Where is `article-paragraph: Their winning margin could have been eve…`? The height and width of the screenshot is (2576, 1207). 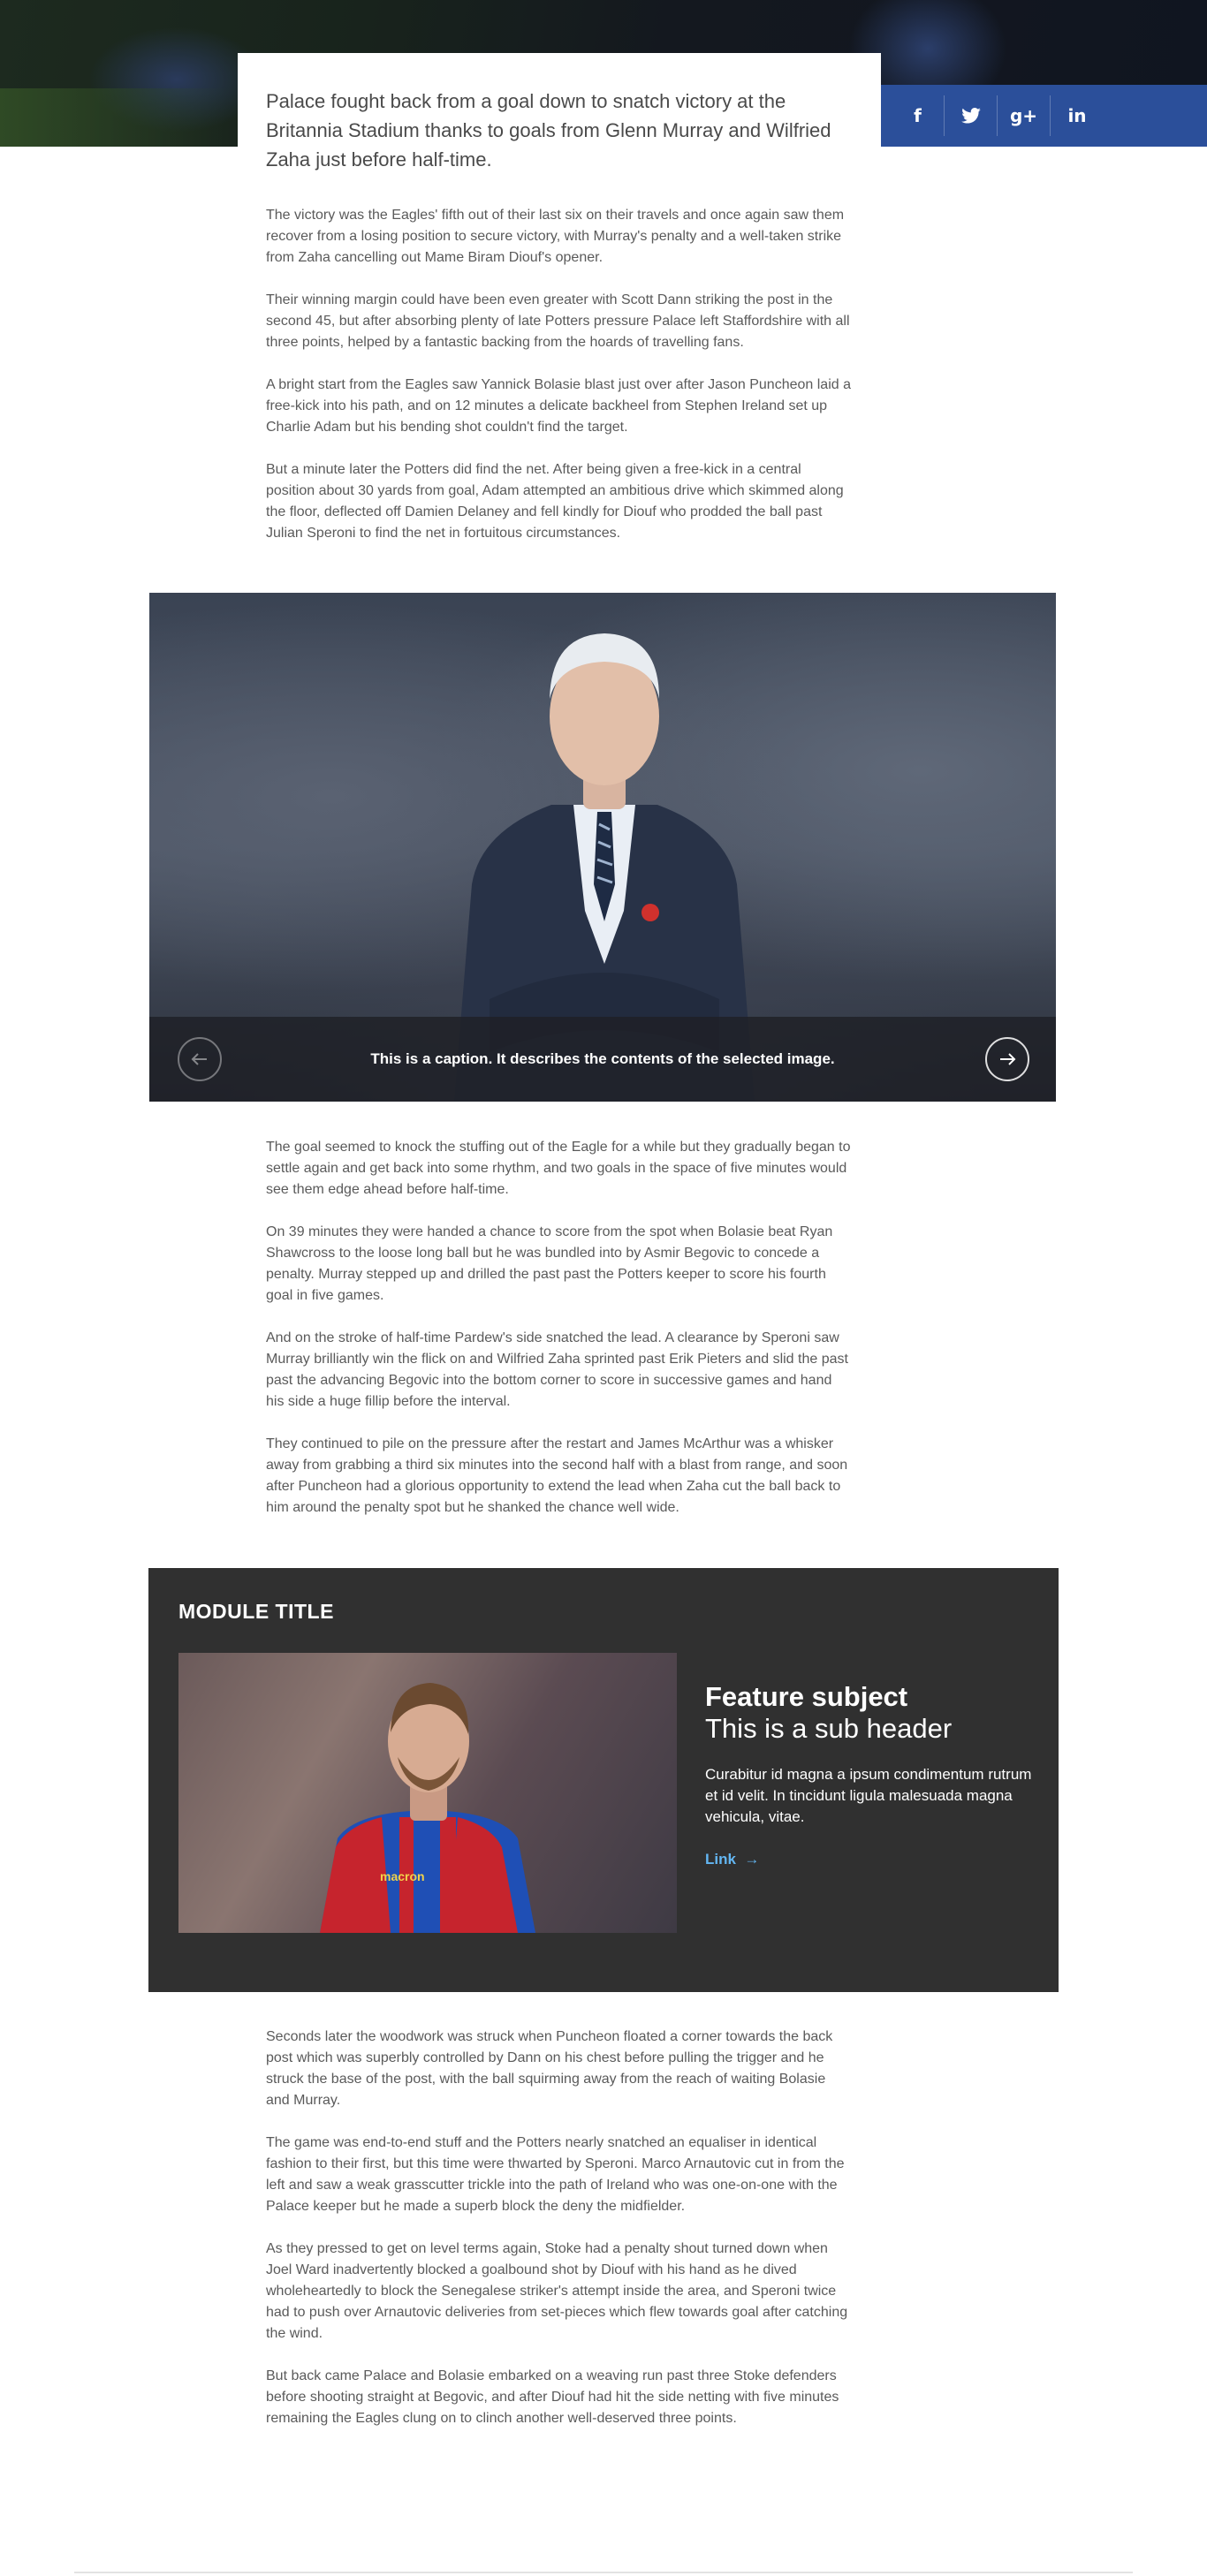
article-paragraph: Their winning margin could have been eve… is located at coordinates (558, 321).